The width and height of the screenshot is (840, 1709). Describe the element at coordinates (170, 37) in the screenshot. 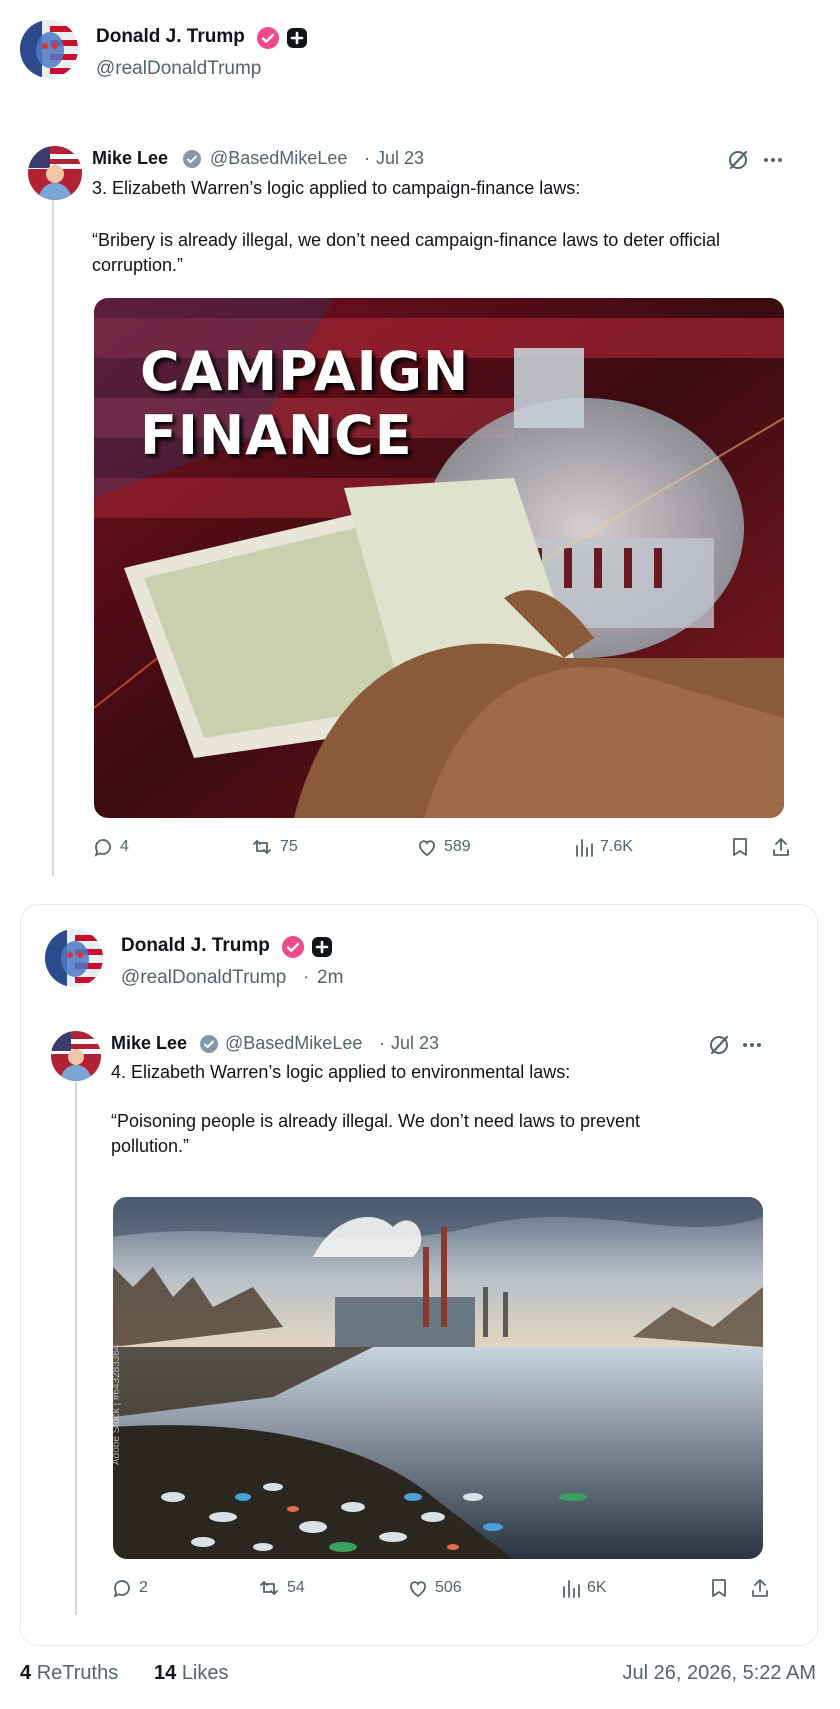

I see `author-name: Donald J. Trump` at that location.